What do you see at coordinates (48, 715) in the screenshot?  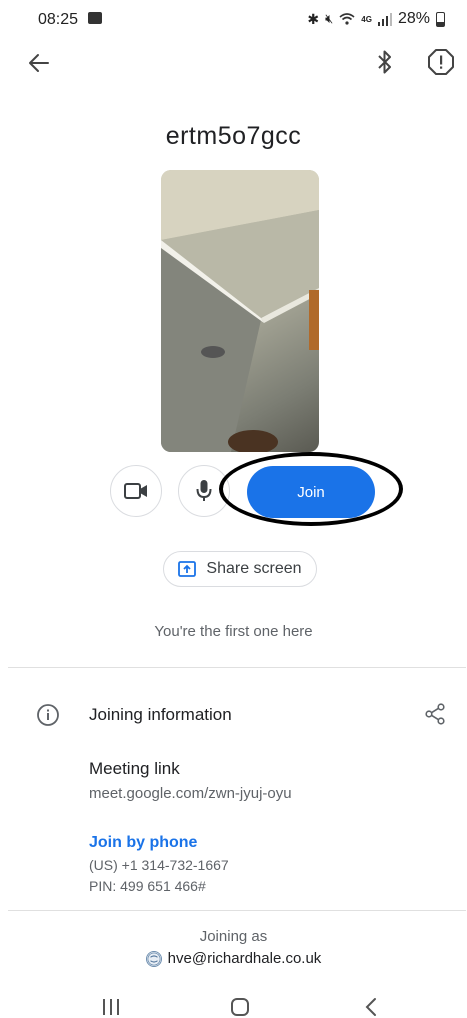 I see `info-icon` at bounding box center [48, 715].